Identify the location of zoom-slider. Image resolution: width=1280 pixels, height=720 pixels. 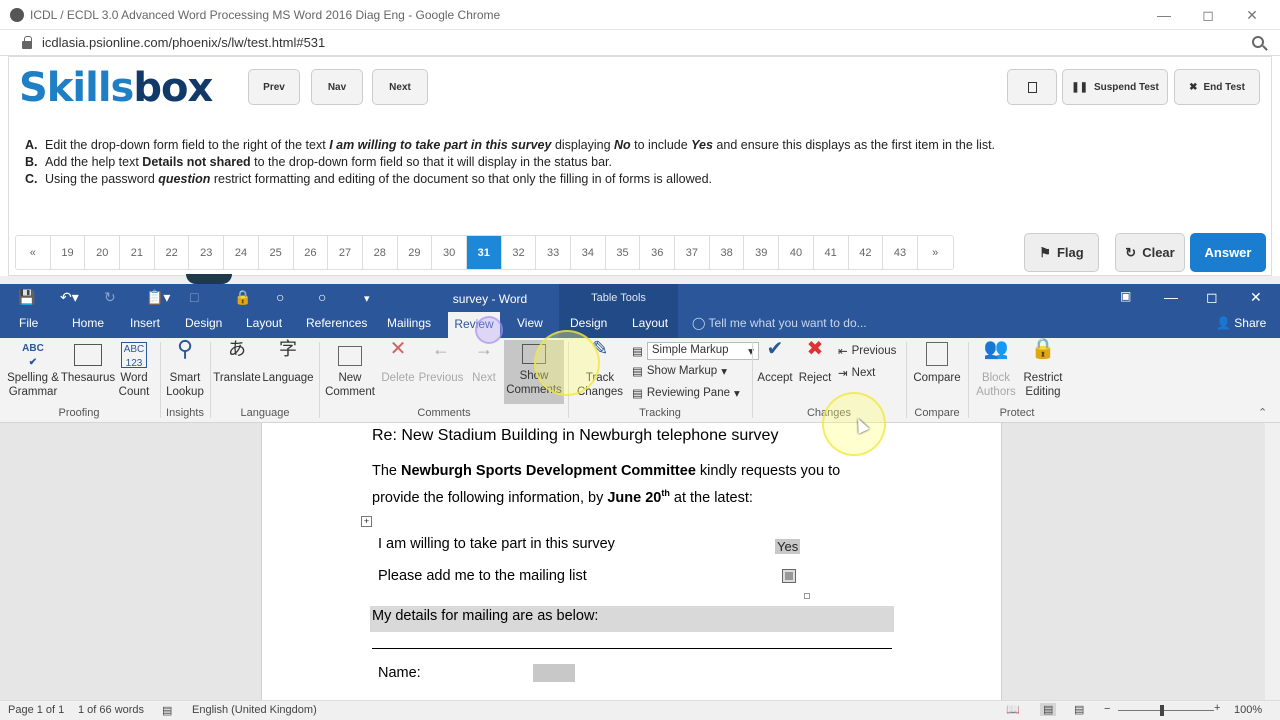
(1166, 710).